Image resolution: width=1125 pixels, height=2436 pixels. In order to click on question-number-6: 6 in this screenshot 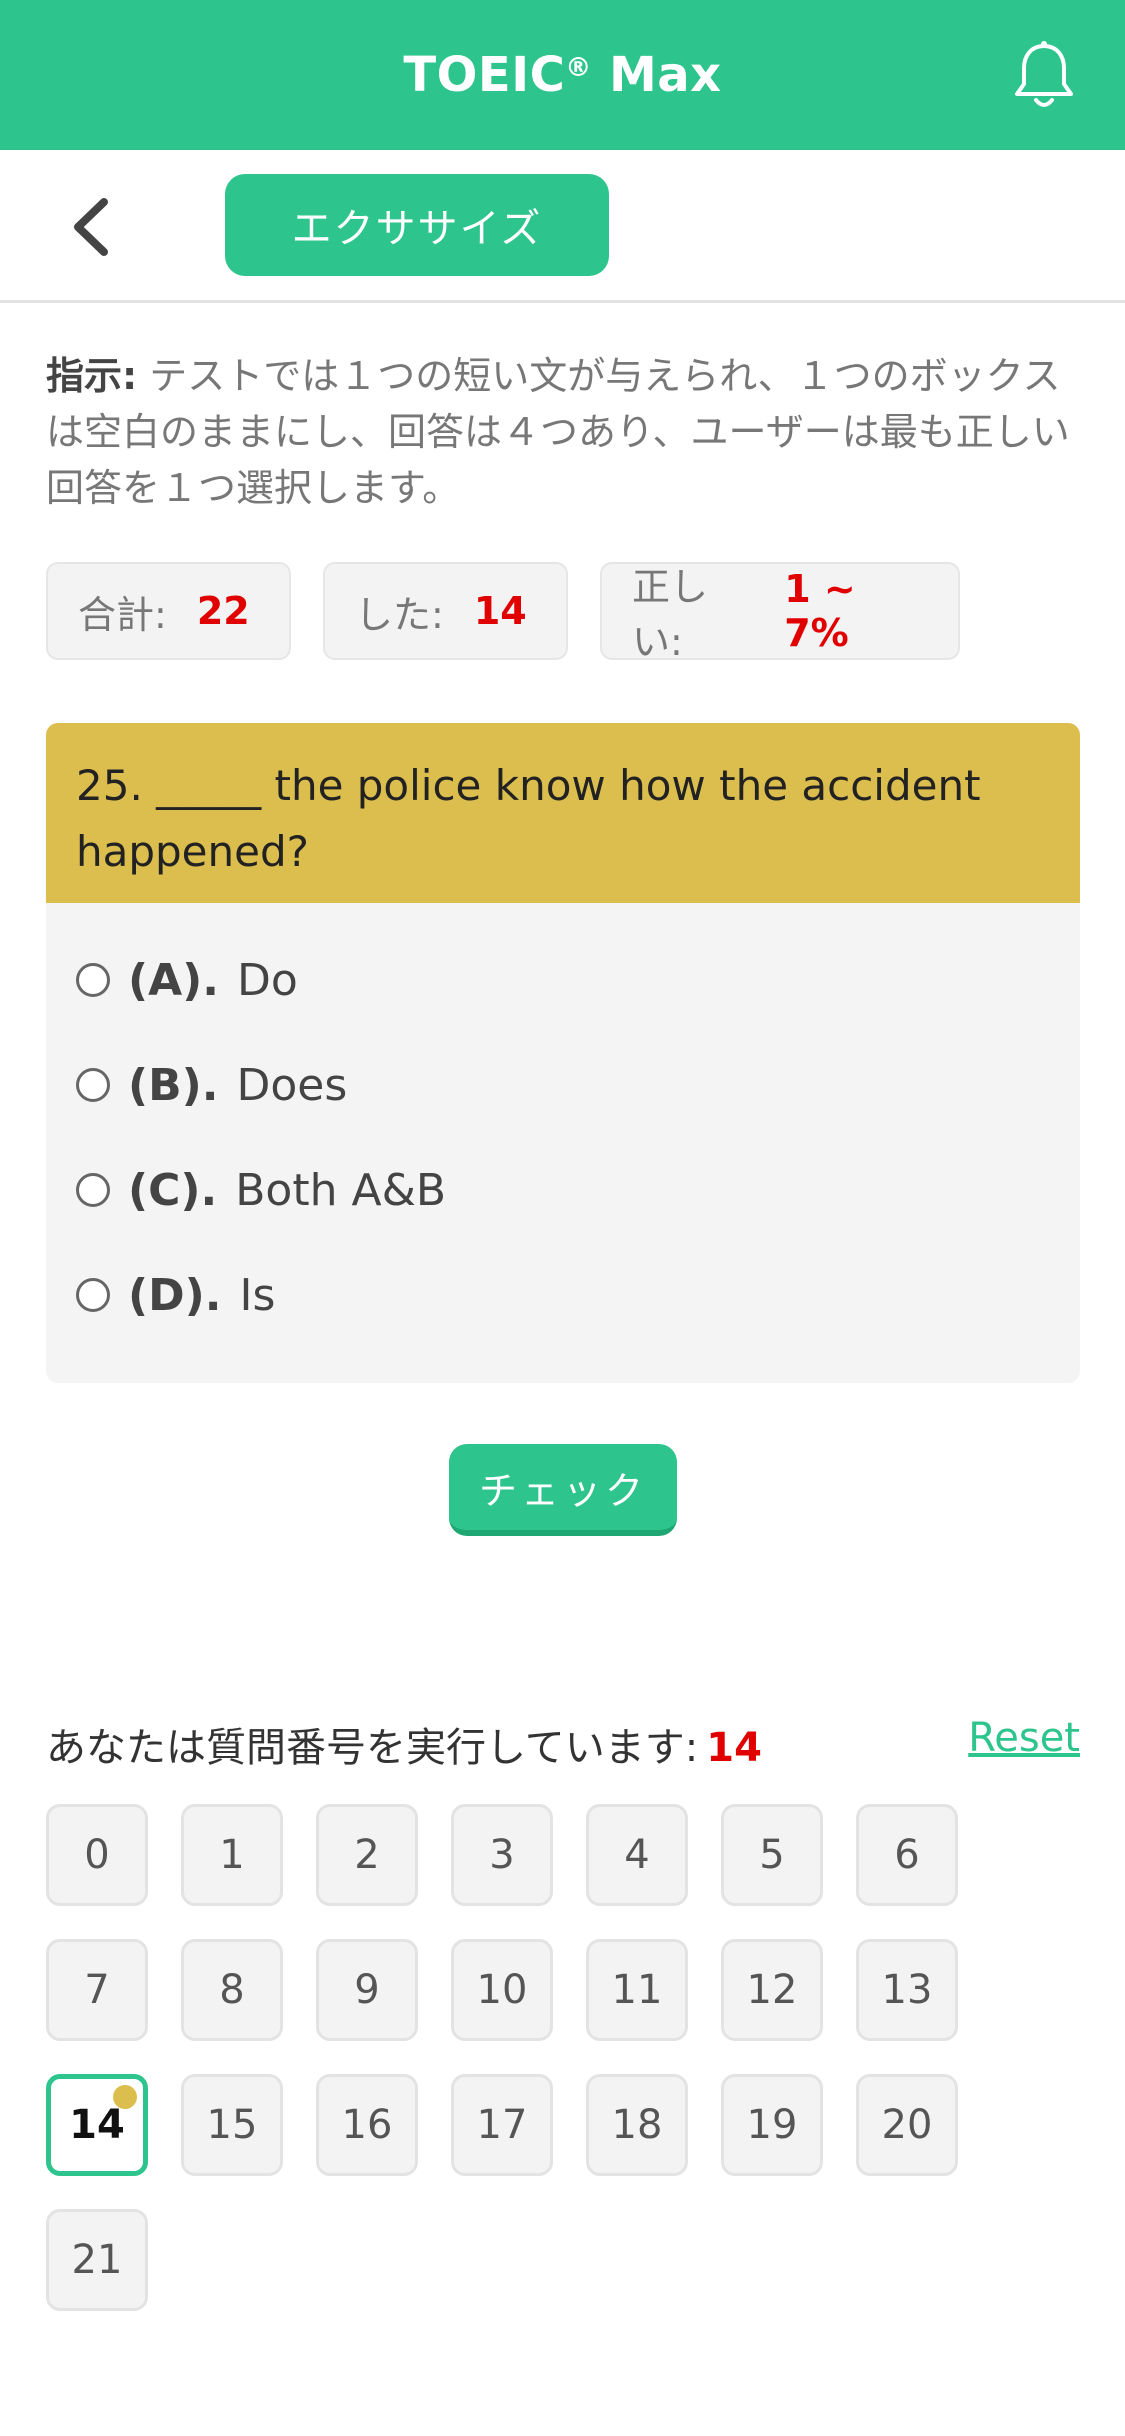, I will do `click(907, 1855)`.